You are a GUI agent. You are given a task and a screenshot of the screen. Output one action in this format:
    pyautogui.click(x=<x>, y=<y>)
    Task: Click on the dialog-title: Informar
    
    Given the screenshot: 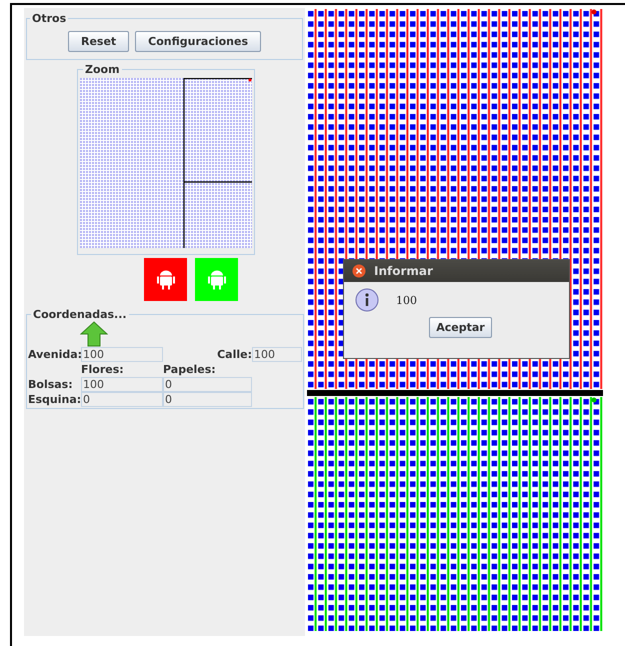 What is the action you would take?
    pyautogui.click(x=403, y=271)
    